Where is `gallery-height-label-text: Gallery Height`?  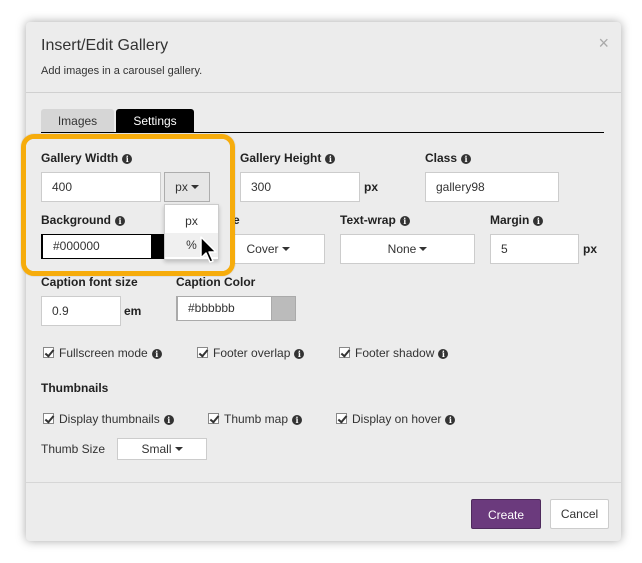 gallery-height-label-text: Gallery Height is located at coordinates (281, 158).